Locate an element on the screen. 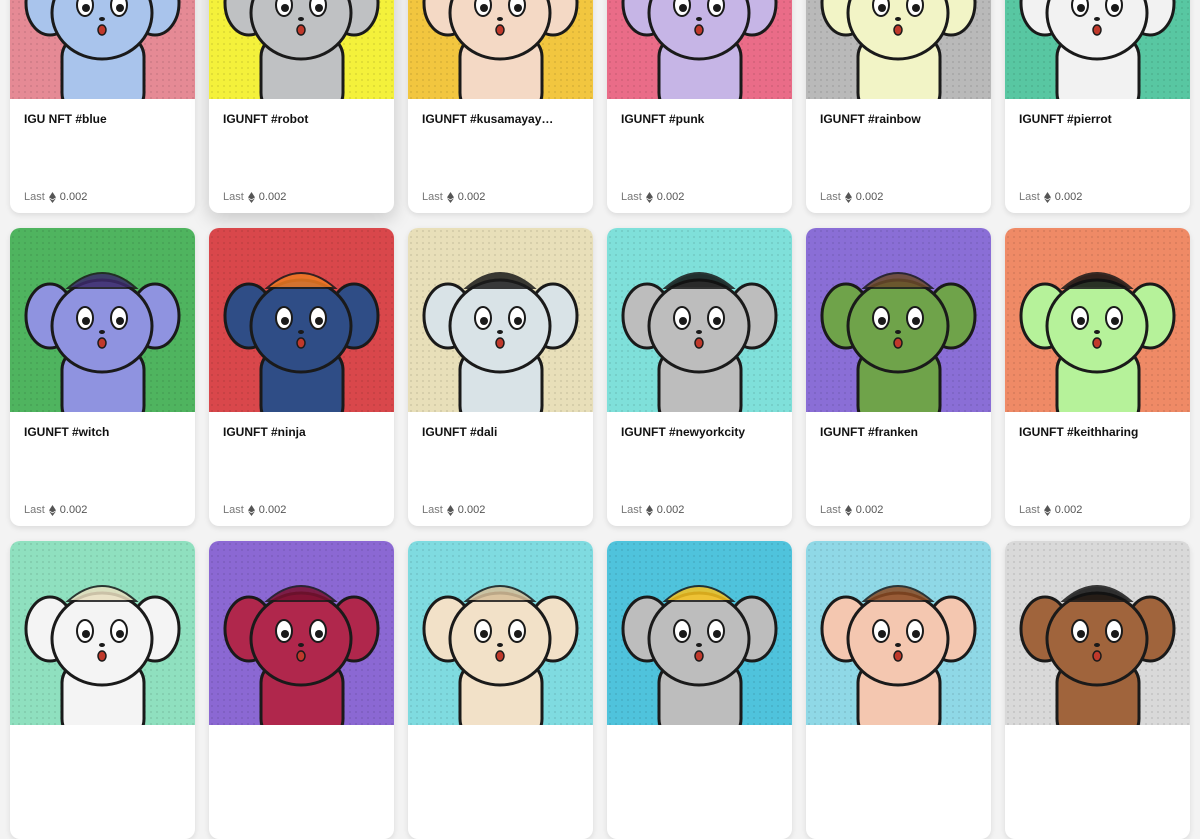 This screenshot has height=839, width=1200. nft-card: IGUNFT #kusamayay… Last 0.002 is located at coordinates (500, 106).